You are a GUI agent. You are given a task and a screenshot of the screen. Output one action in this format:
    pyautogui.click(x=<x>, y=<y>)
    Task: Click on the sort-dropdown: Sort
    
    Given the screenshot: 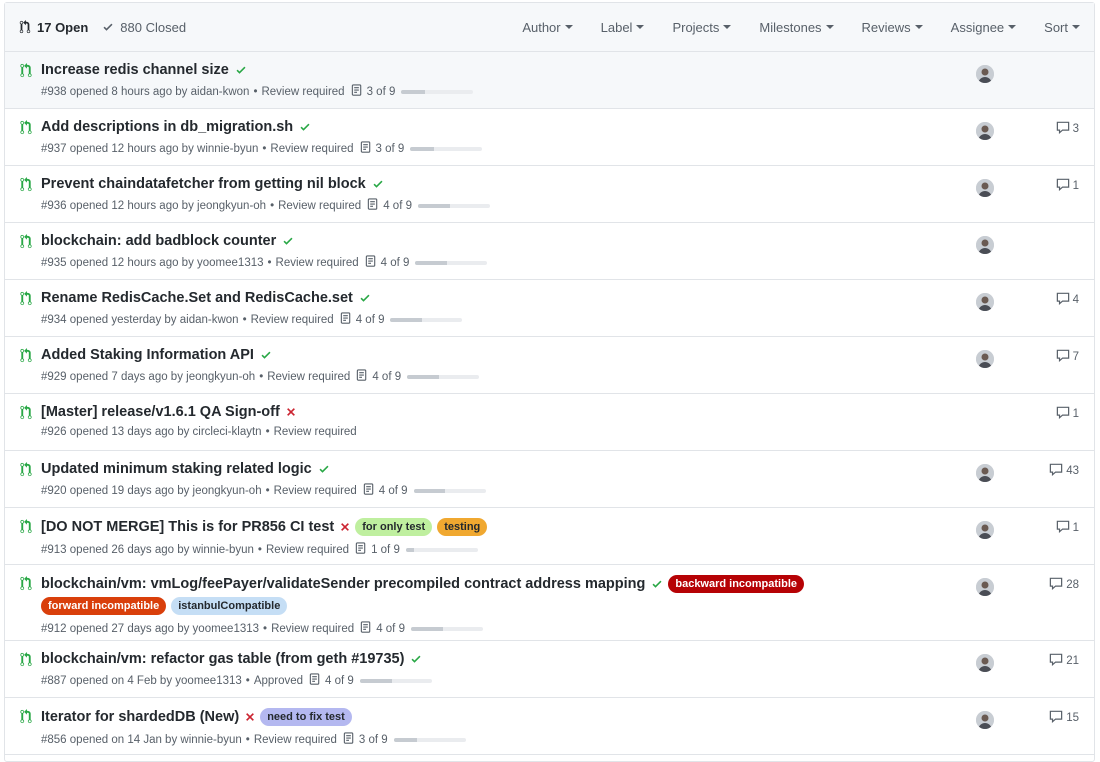 What is the action you would take?
    pyautogui.click(x=1062, y=27)
    